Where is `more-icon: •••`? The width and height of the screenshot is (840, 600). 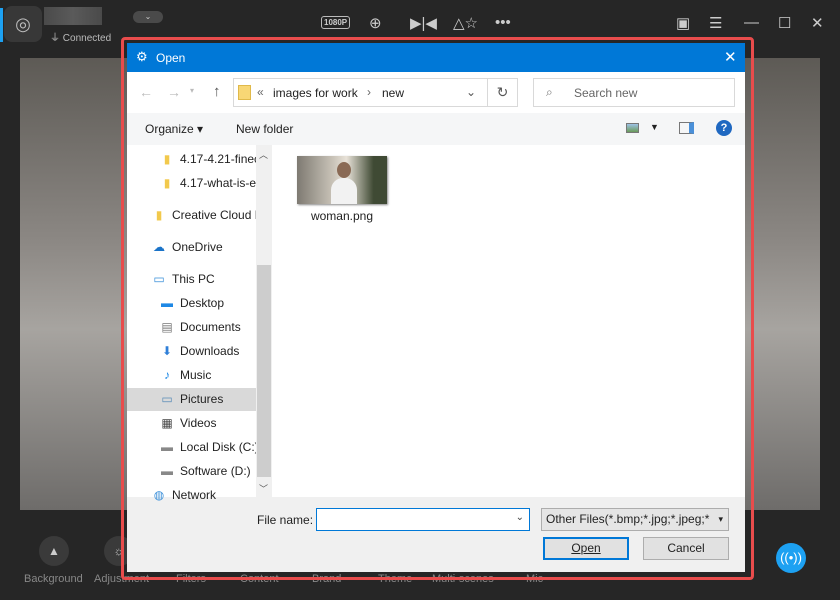 more-icon: ••• is located at coordinates (503, 22).